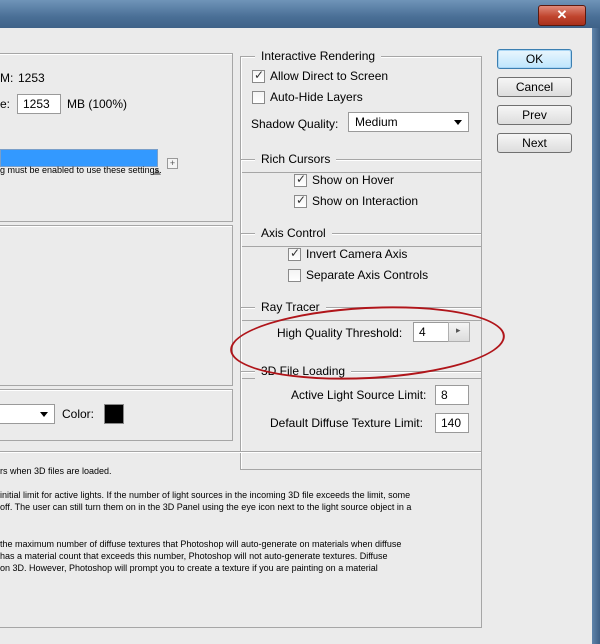 Image resolution: width=600 pixels, height=644 pixels. What do you see at coordinates (452, 423) in the screenshot?
I see `texture-limit-input: 140` at bounding box center [452, 423].